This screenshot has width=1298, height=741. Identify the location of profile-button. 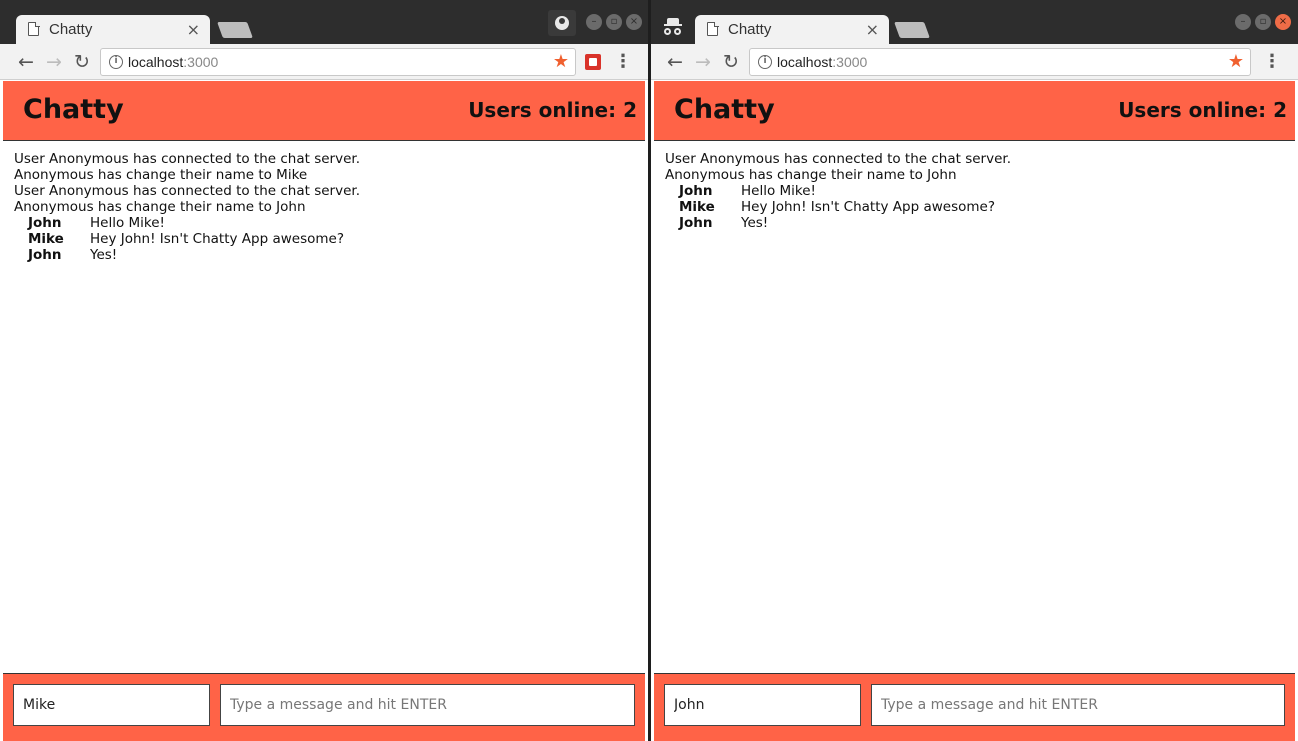
(562, 23).